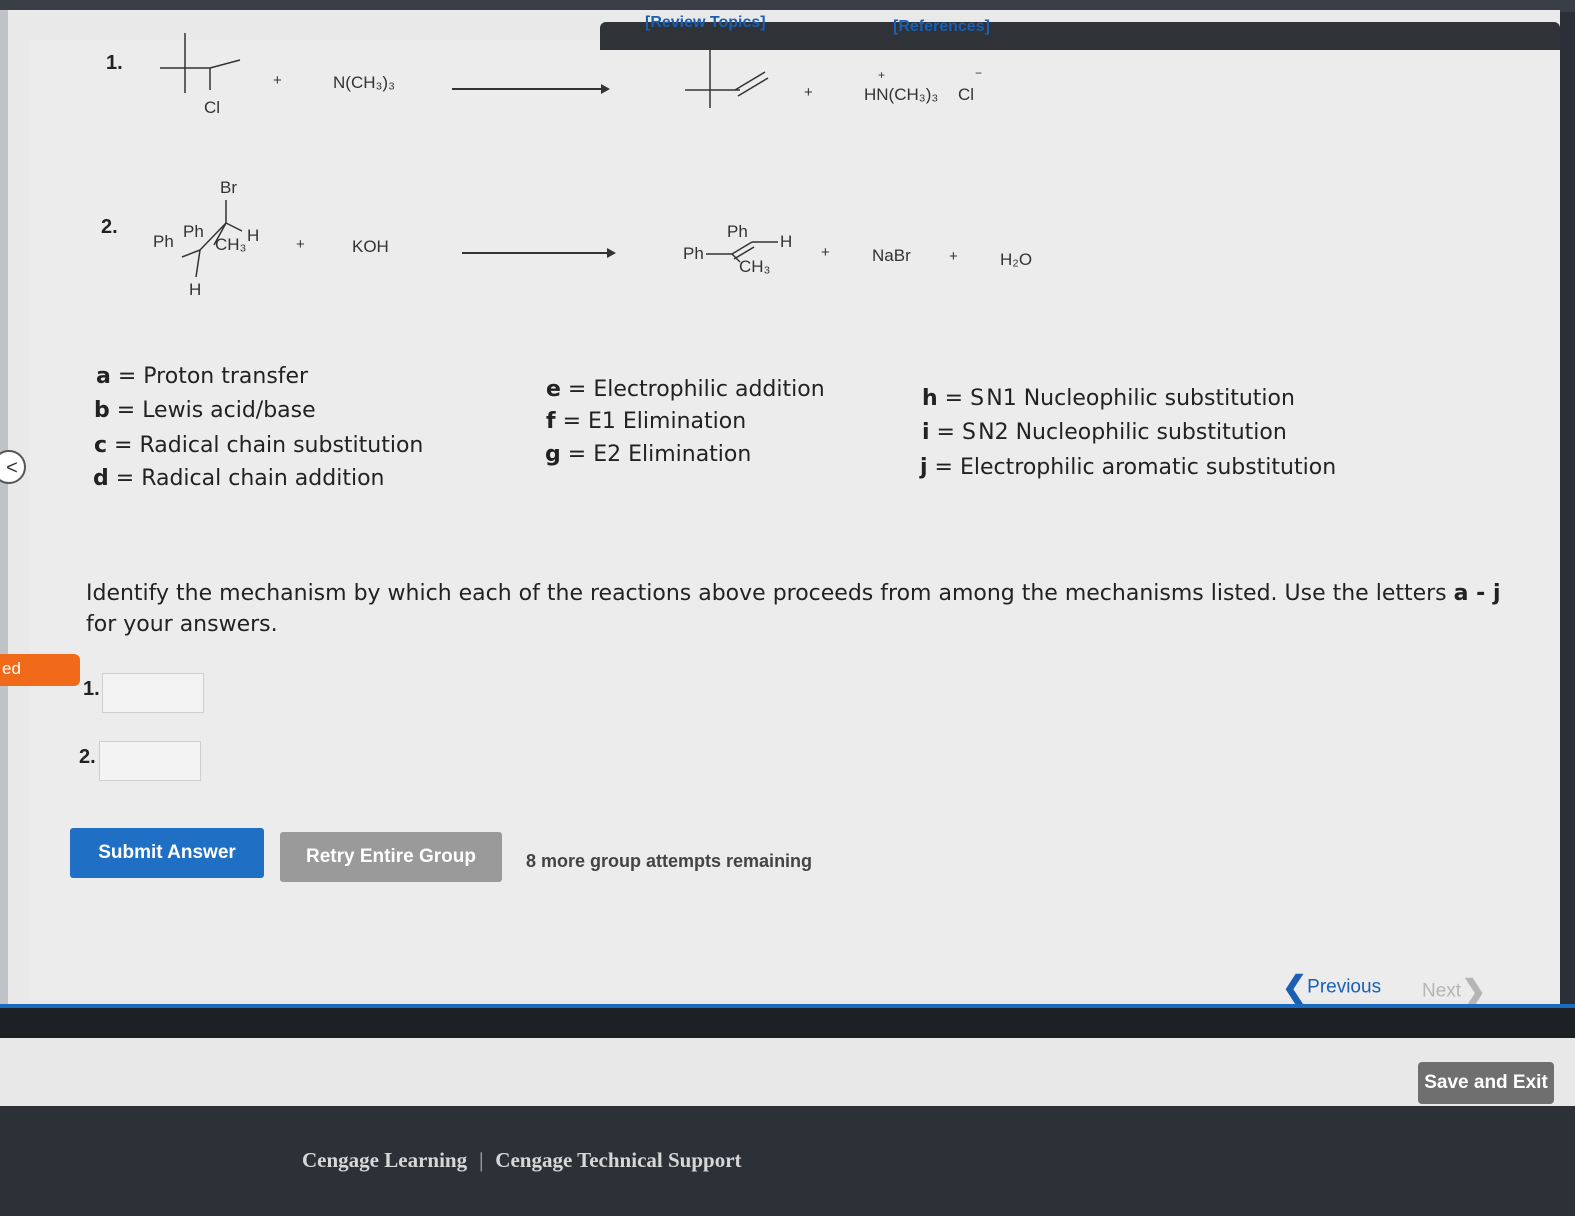 The width and height of the screenshot is (1575, 1216). I want to click on submit-answer-button: Submit Answer, so click(167, 853).